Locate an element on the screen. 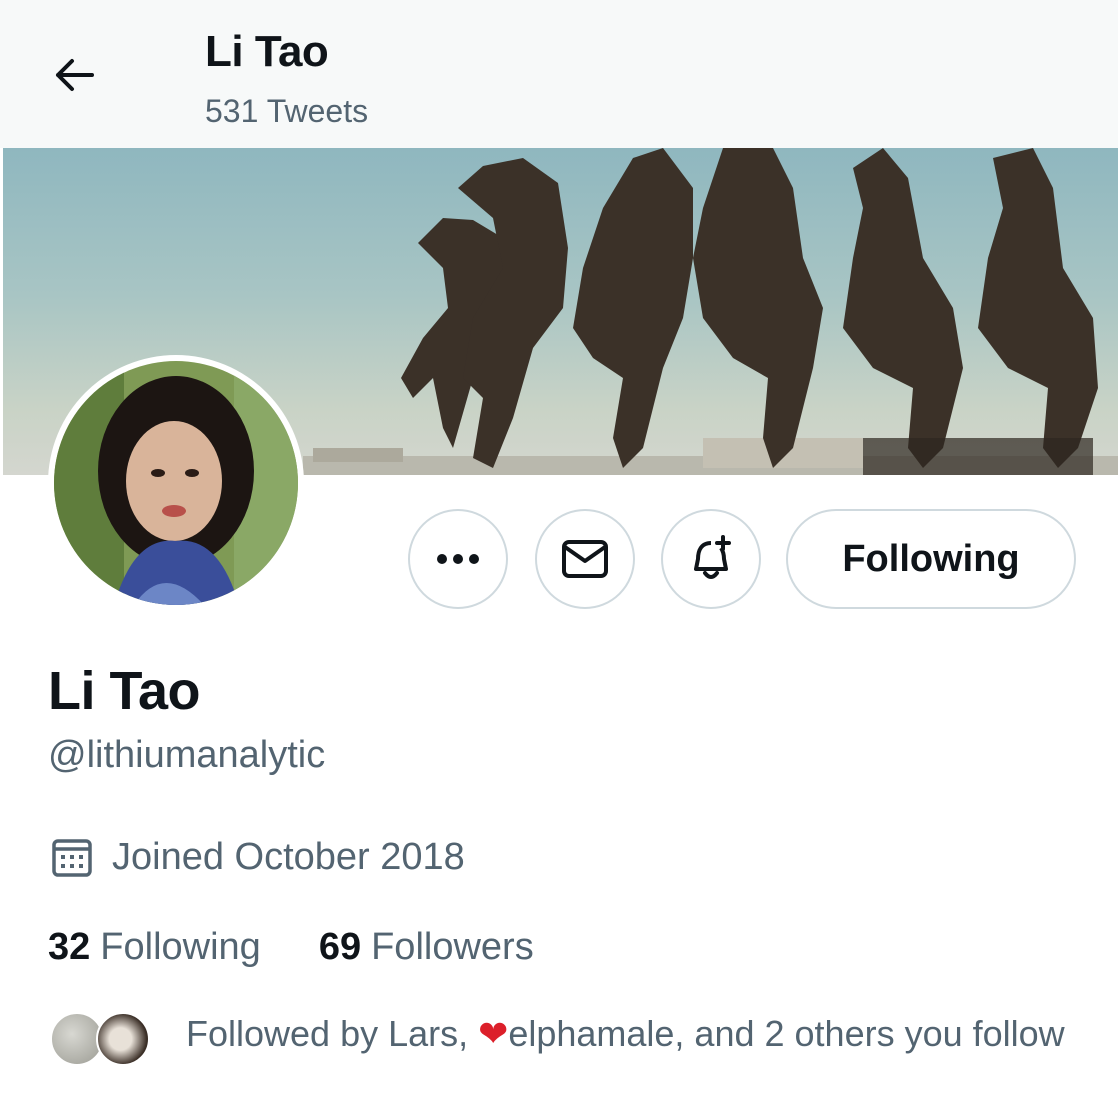  followers-label: Followers is located at coordinates (452, 947).